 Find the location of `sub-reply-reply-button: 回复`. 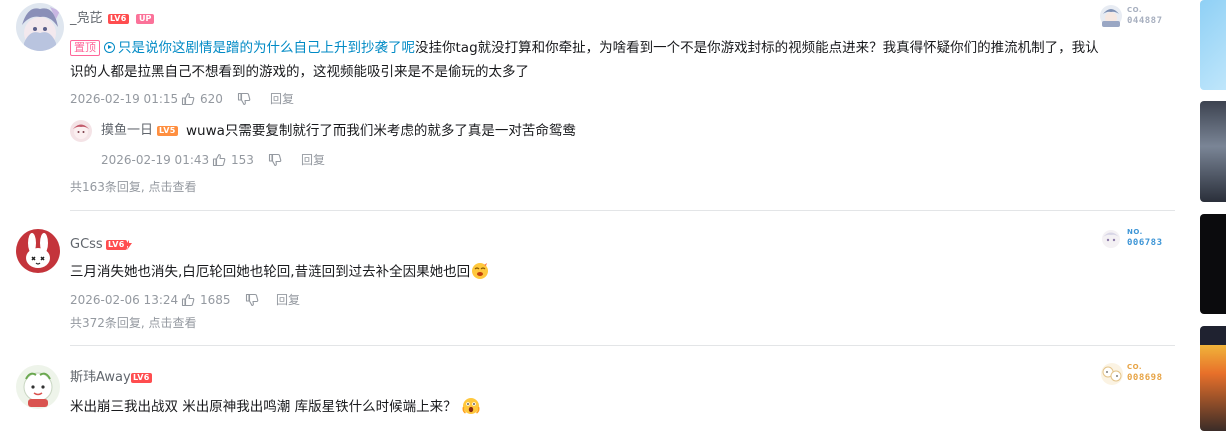

sub-reply-reply-button: 回复 is located at coordinates (313, 160).